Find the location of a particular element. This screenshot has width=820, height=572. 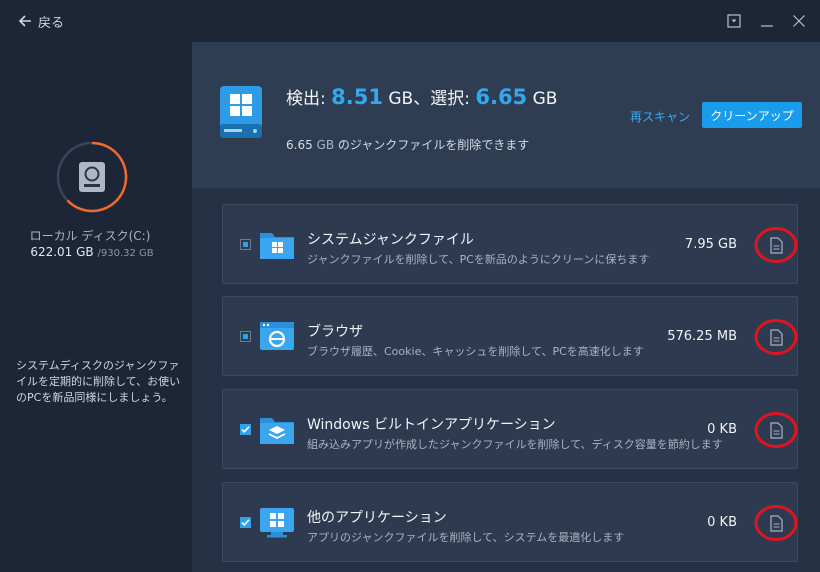

category-title: システムジャンクファイル is located at coordinates (390, 240).